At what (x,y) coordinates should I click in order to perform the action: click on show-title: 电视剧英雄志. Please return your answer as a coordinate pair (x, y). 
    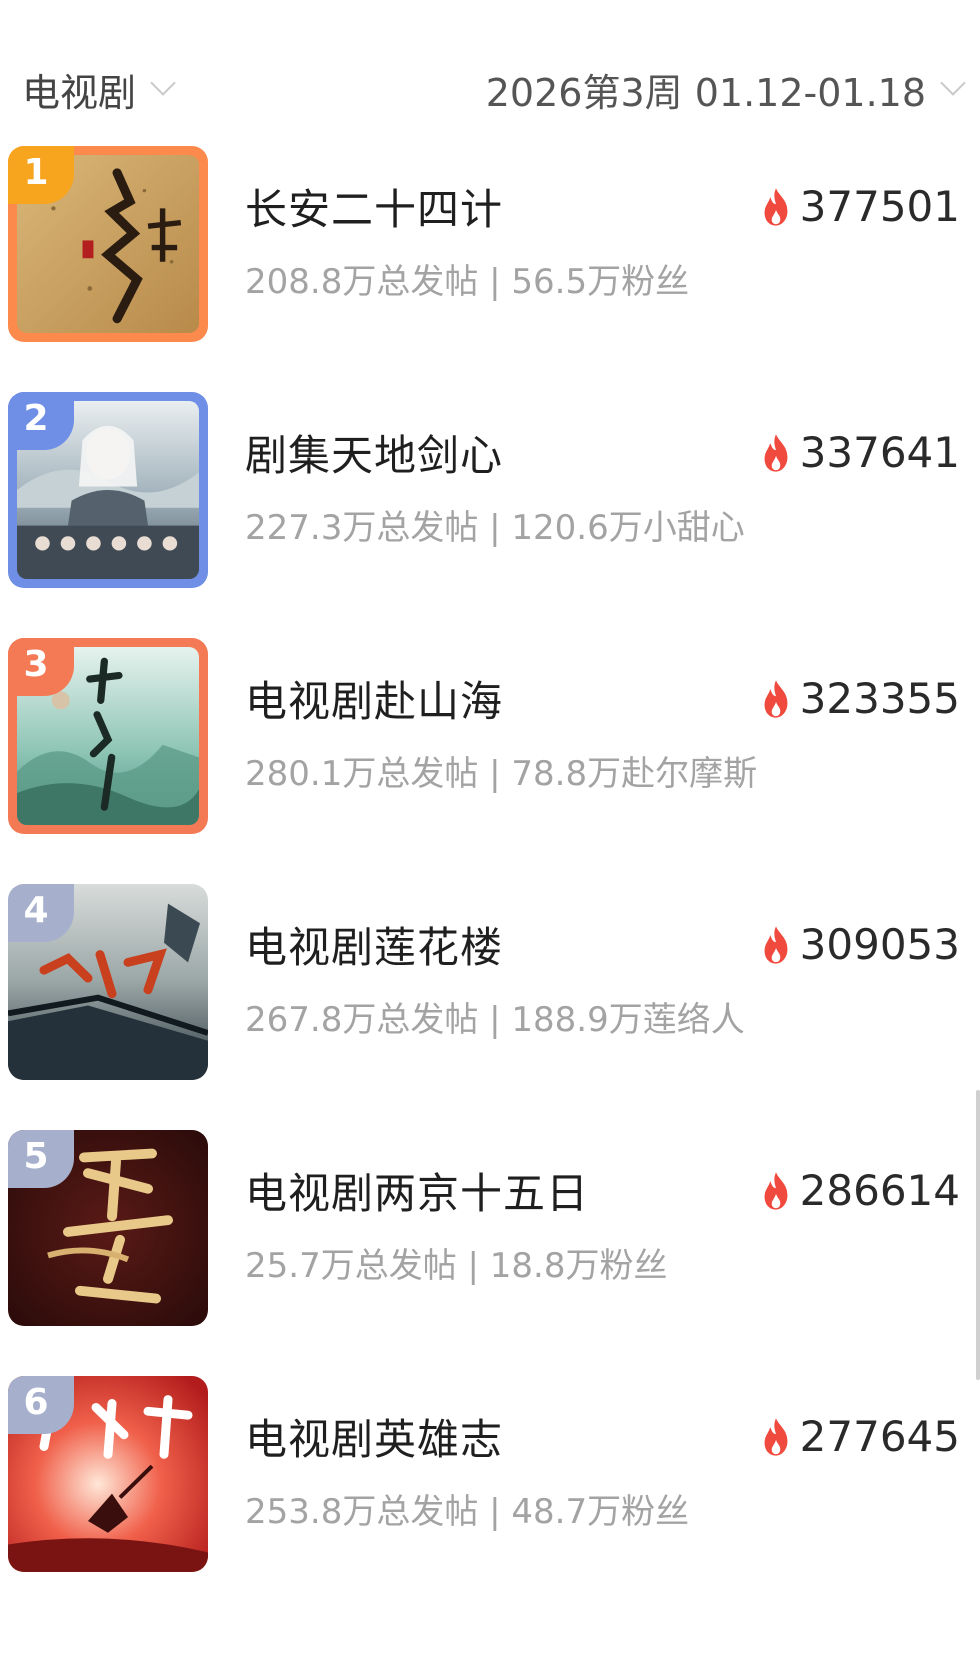
    Looking at the image, I should click on (374, 1436).